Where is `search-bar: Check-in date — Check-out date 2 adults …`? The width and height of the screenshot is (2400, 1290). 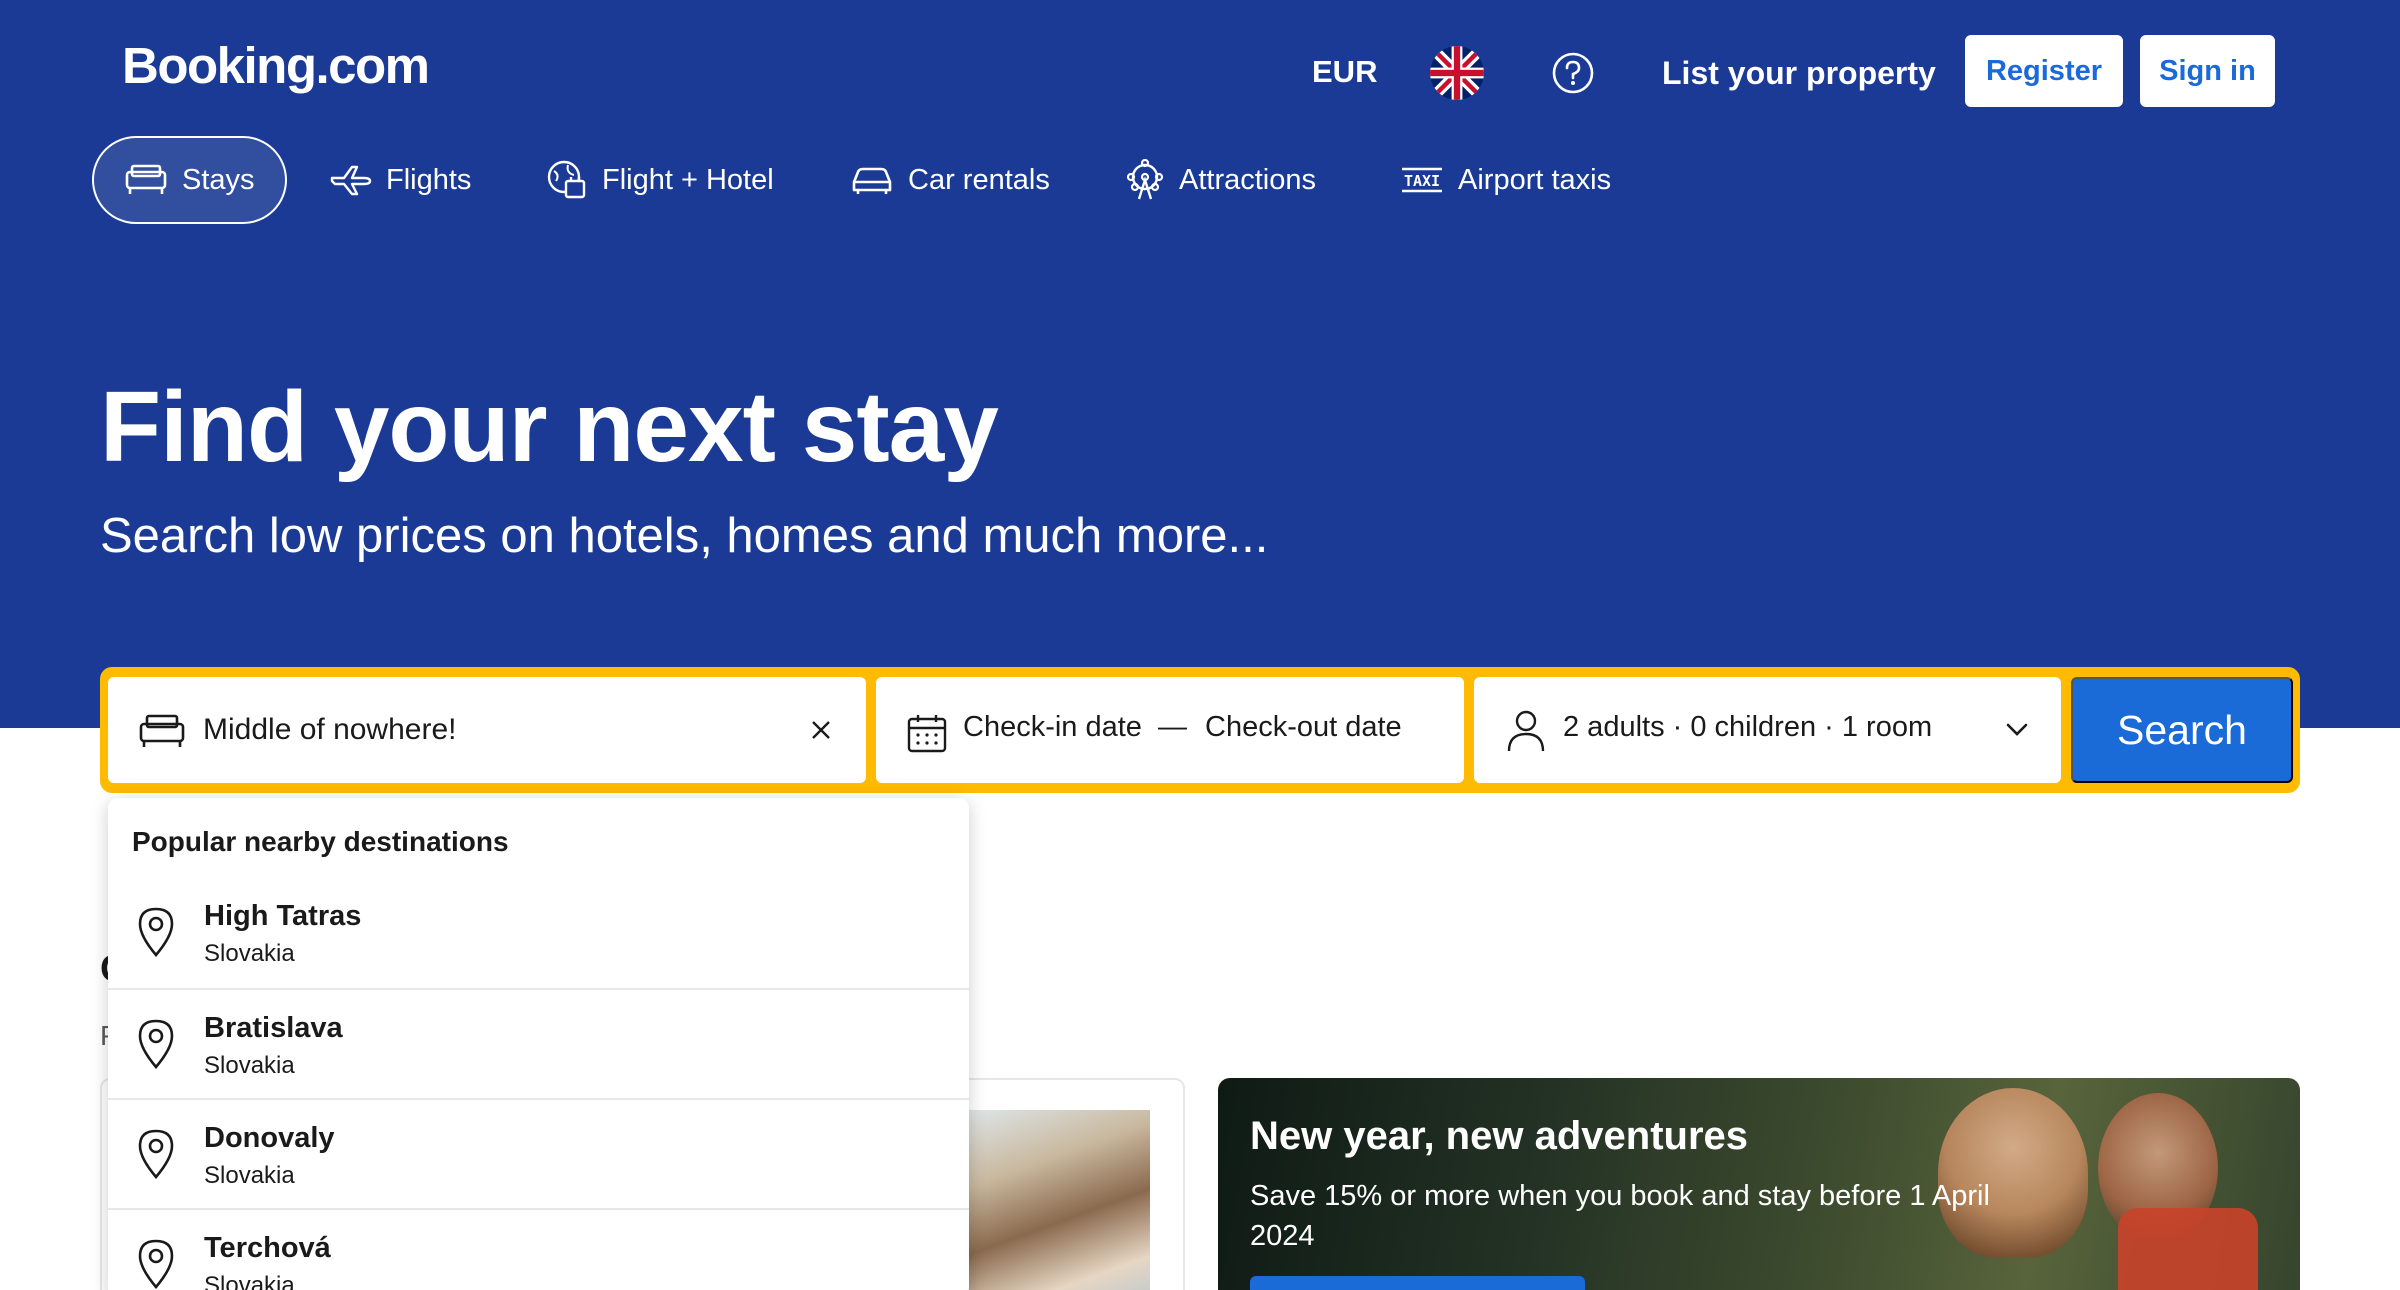 search-bar: Check-in date — Check-out date 2 adults … is located at coordinates (1200, 730).